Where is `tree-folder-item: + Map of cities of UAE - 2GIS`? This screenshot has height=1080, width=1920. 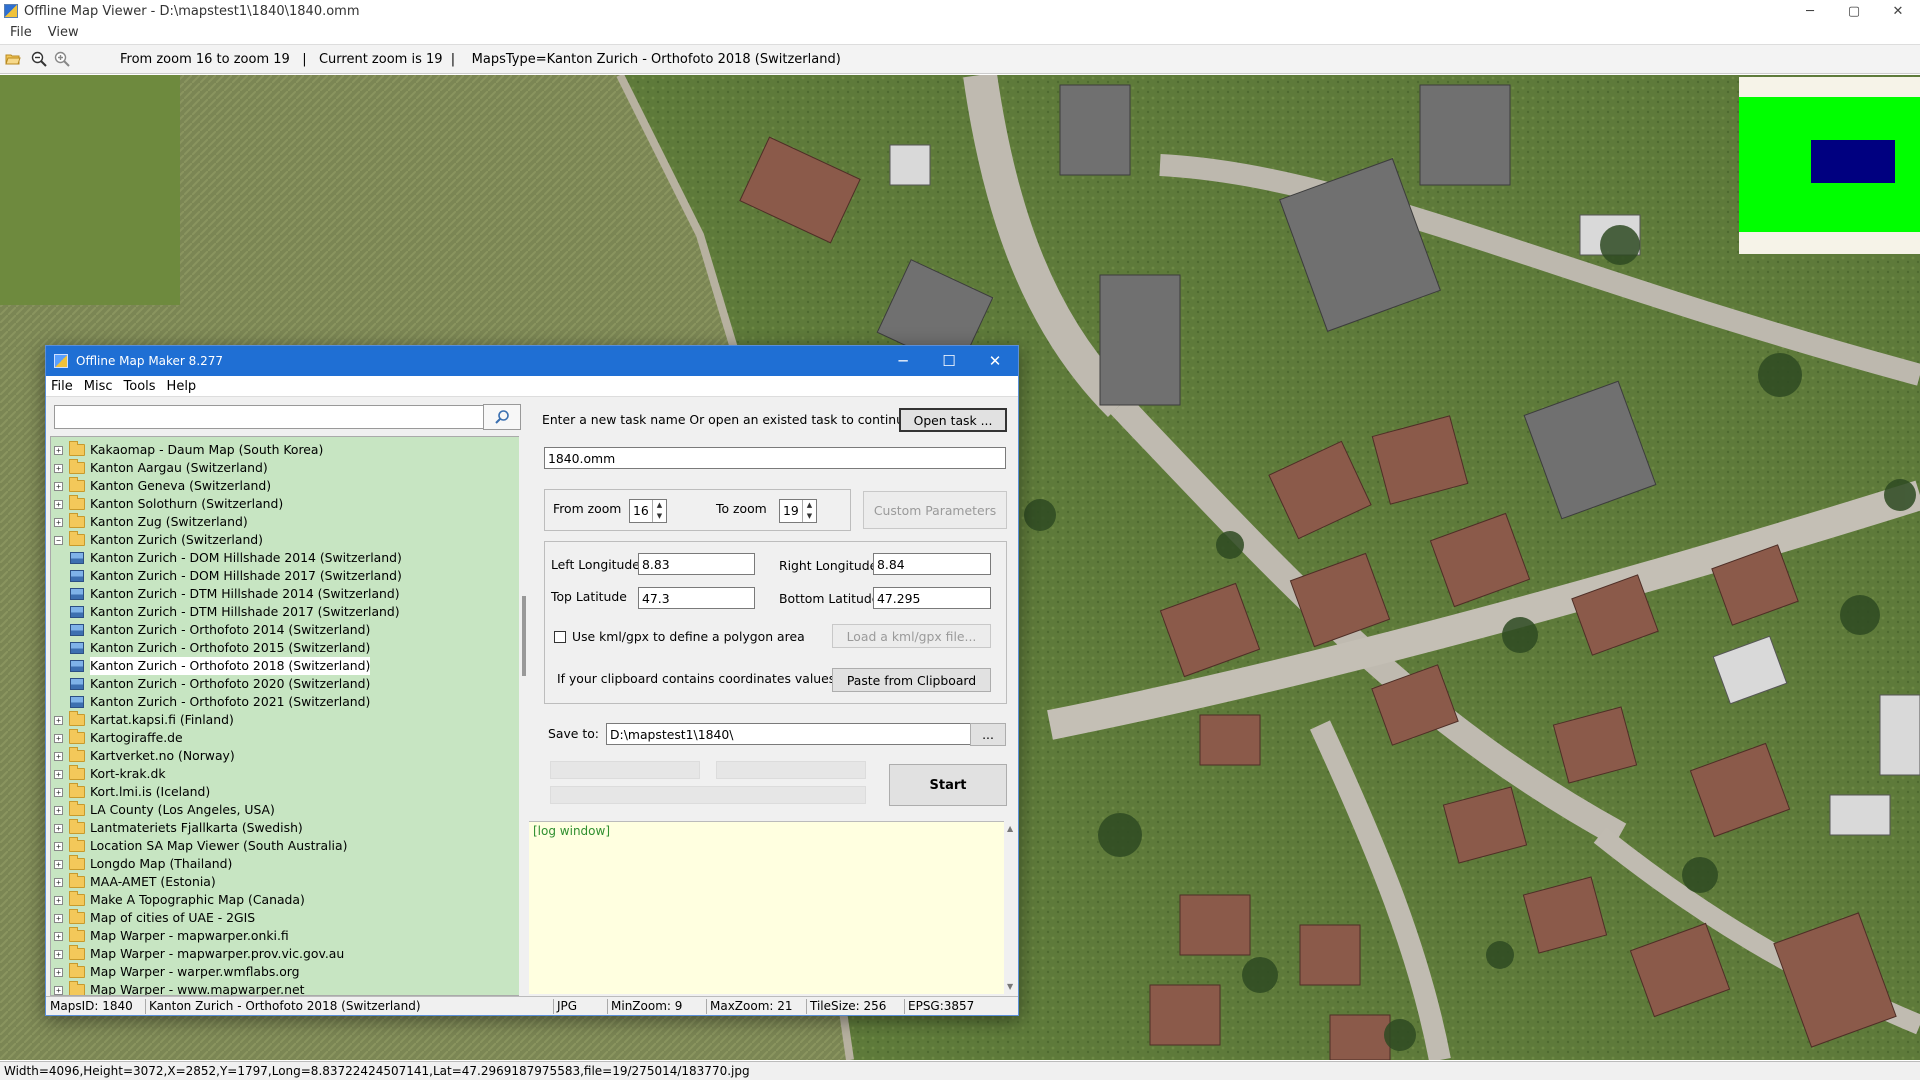
tree-folder-item: + Map of cities of UAE - 2GIS is located at coordinates (154, 918).